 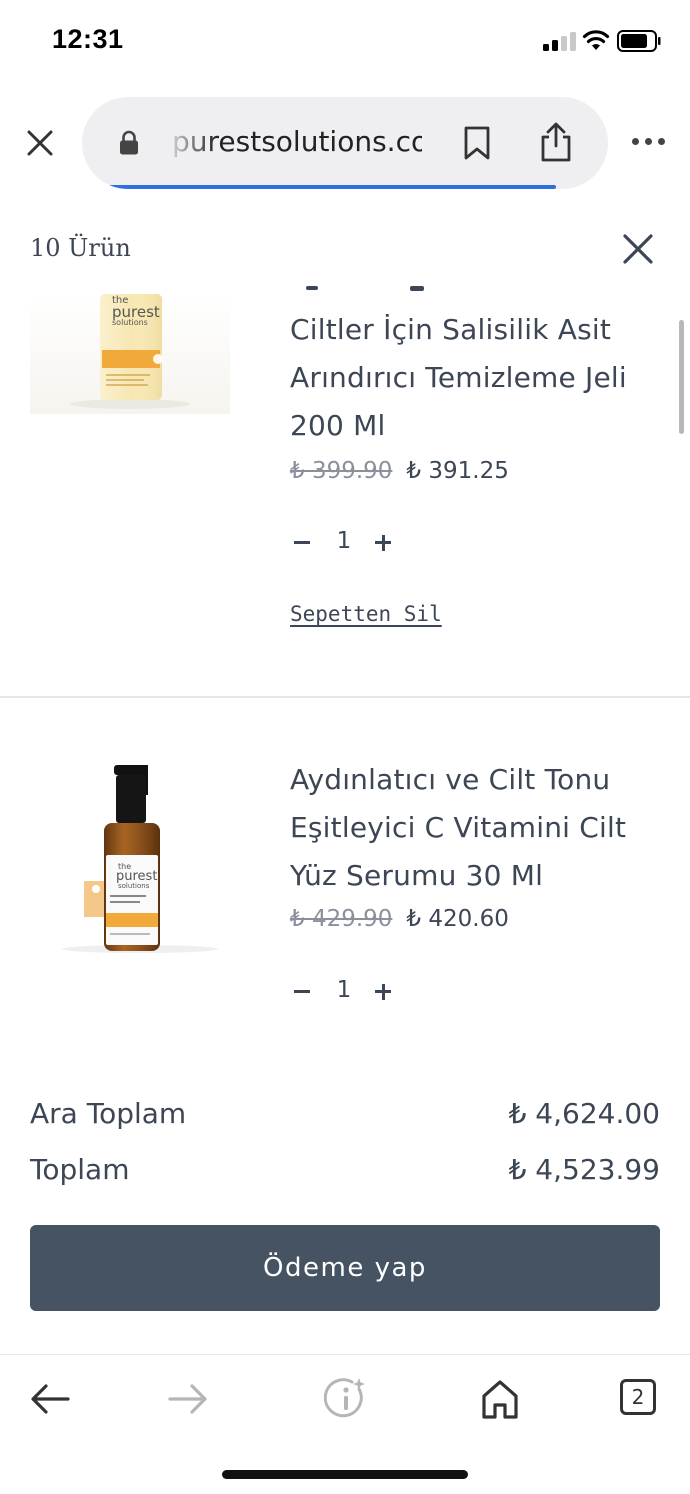 What do you see at coordinates (399, 471) in the screenshot?
I see `price-row: ₺ 399.90 ₺ 391.25` at bounding box center [399, 471].